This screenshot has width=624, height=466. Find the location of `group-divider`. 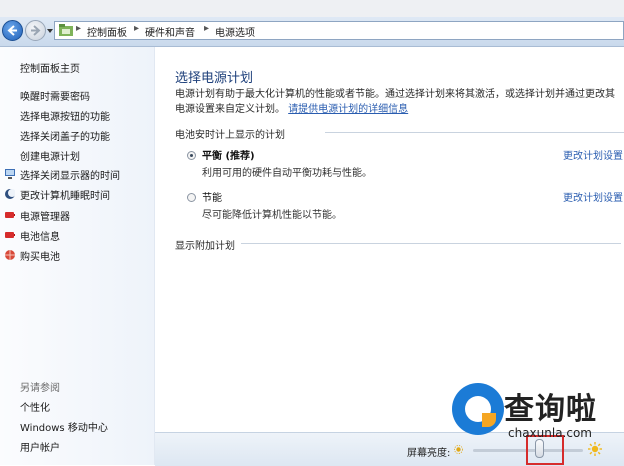

group-divider is located at coordinates (474, 132).